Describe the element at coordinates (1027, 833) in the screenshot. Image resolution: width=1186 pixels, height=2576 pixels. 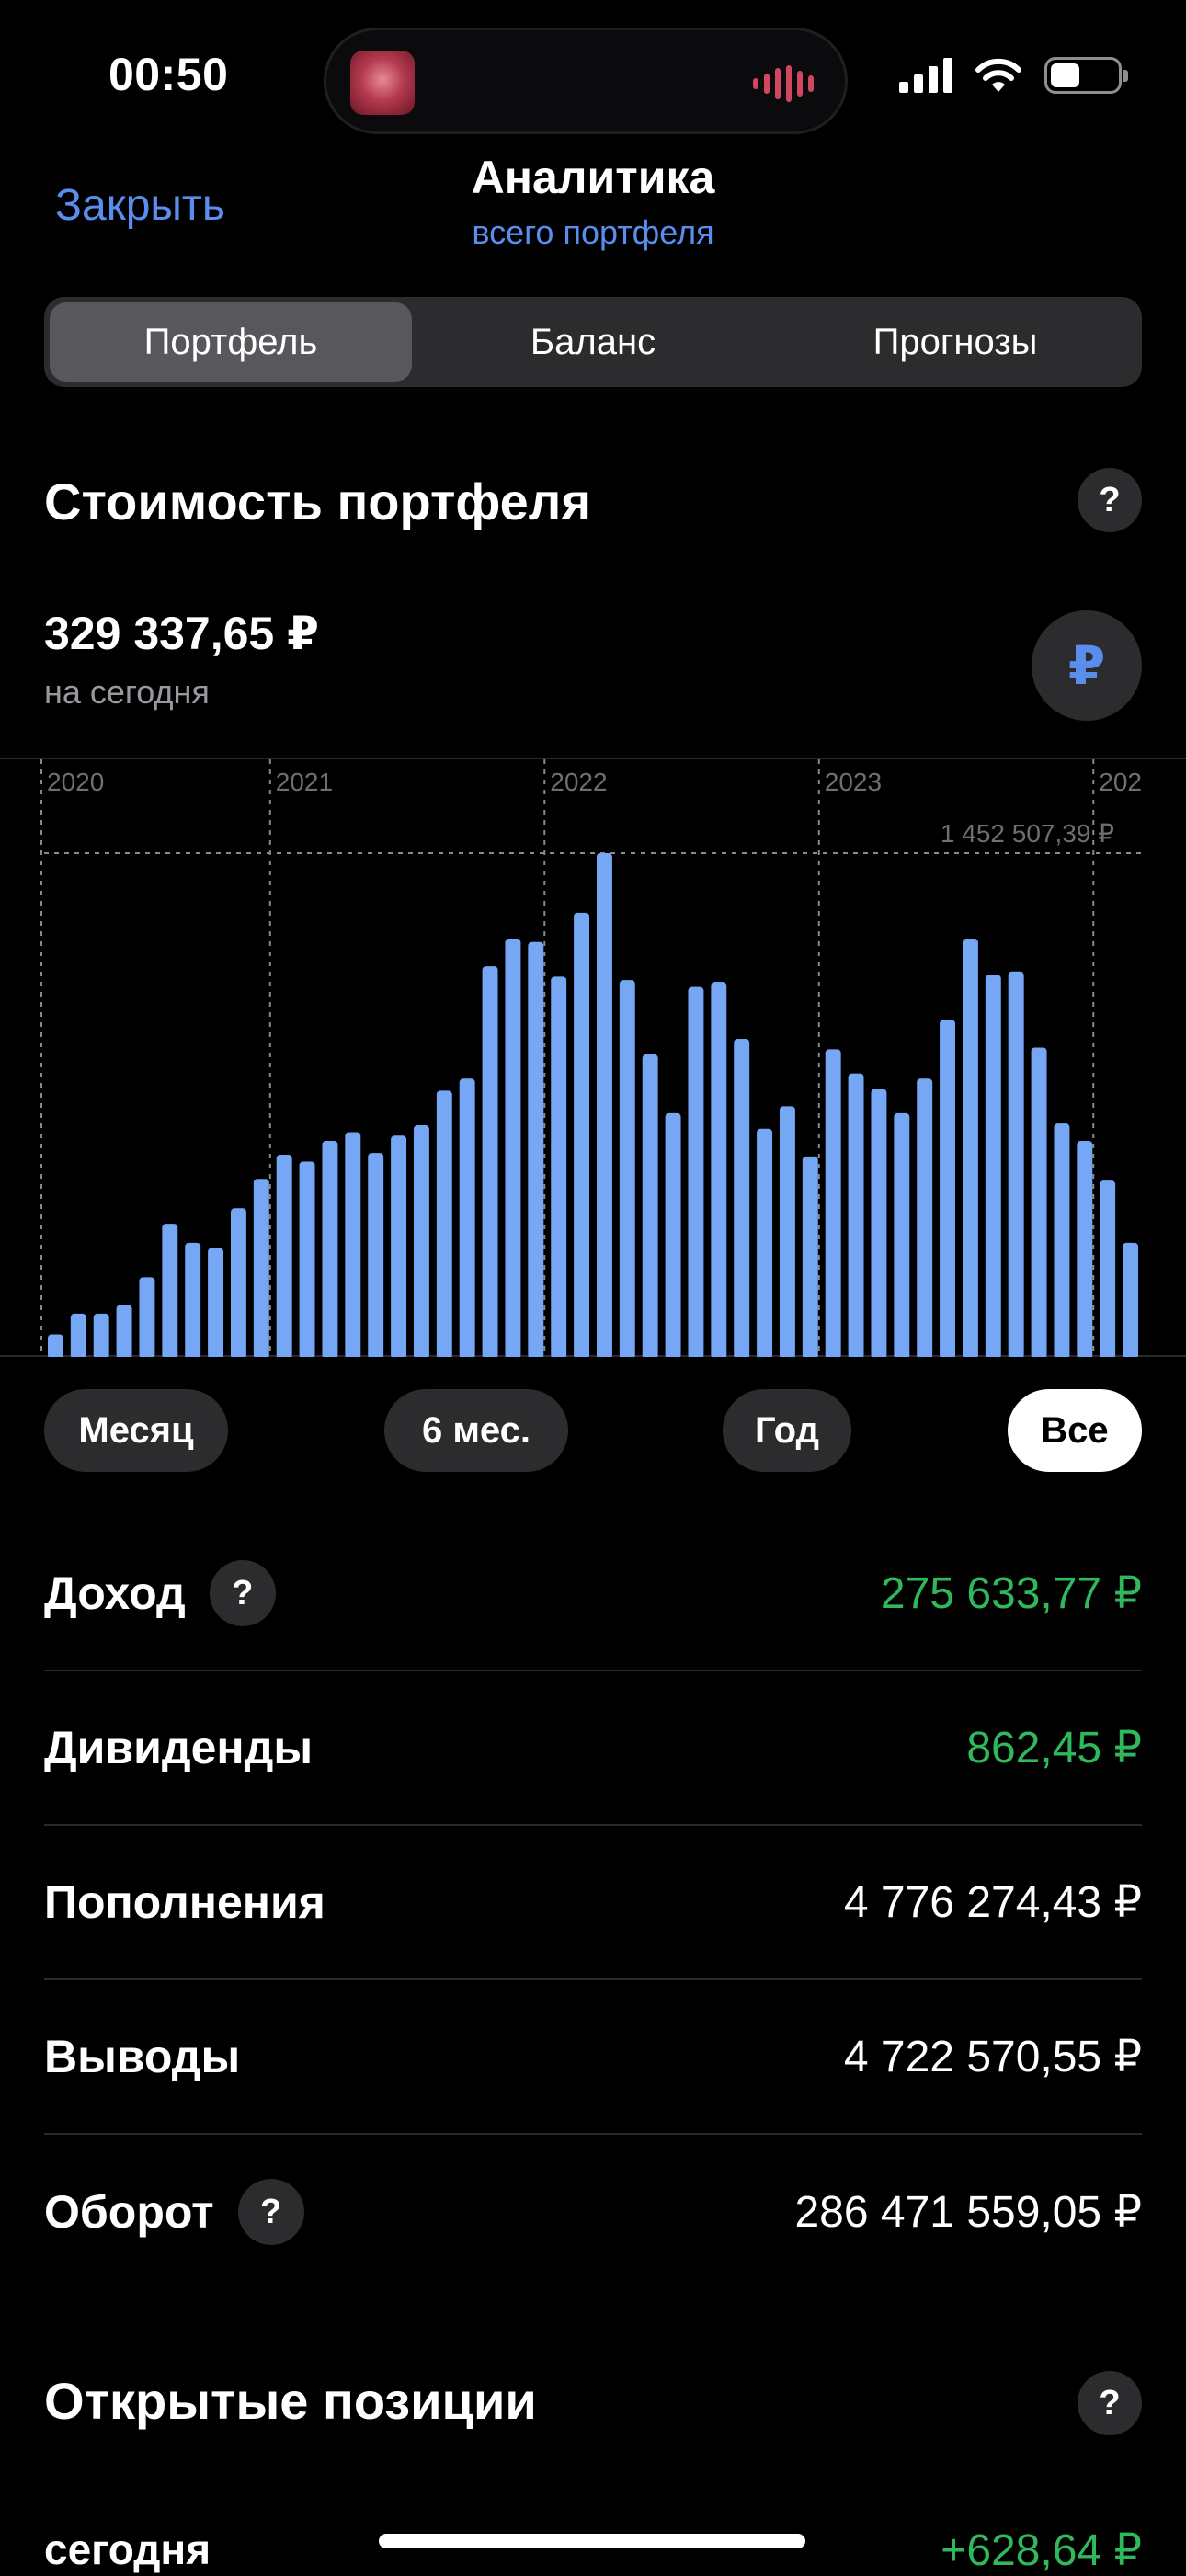
I see `max-value-label: 1 452 507,39 ₽` at that location.